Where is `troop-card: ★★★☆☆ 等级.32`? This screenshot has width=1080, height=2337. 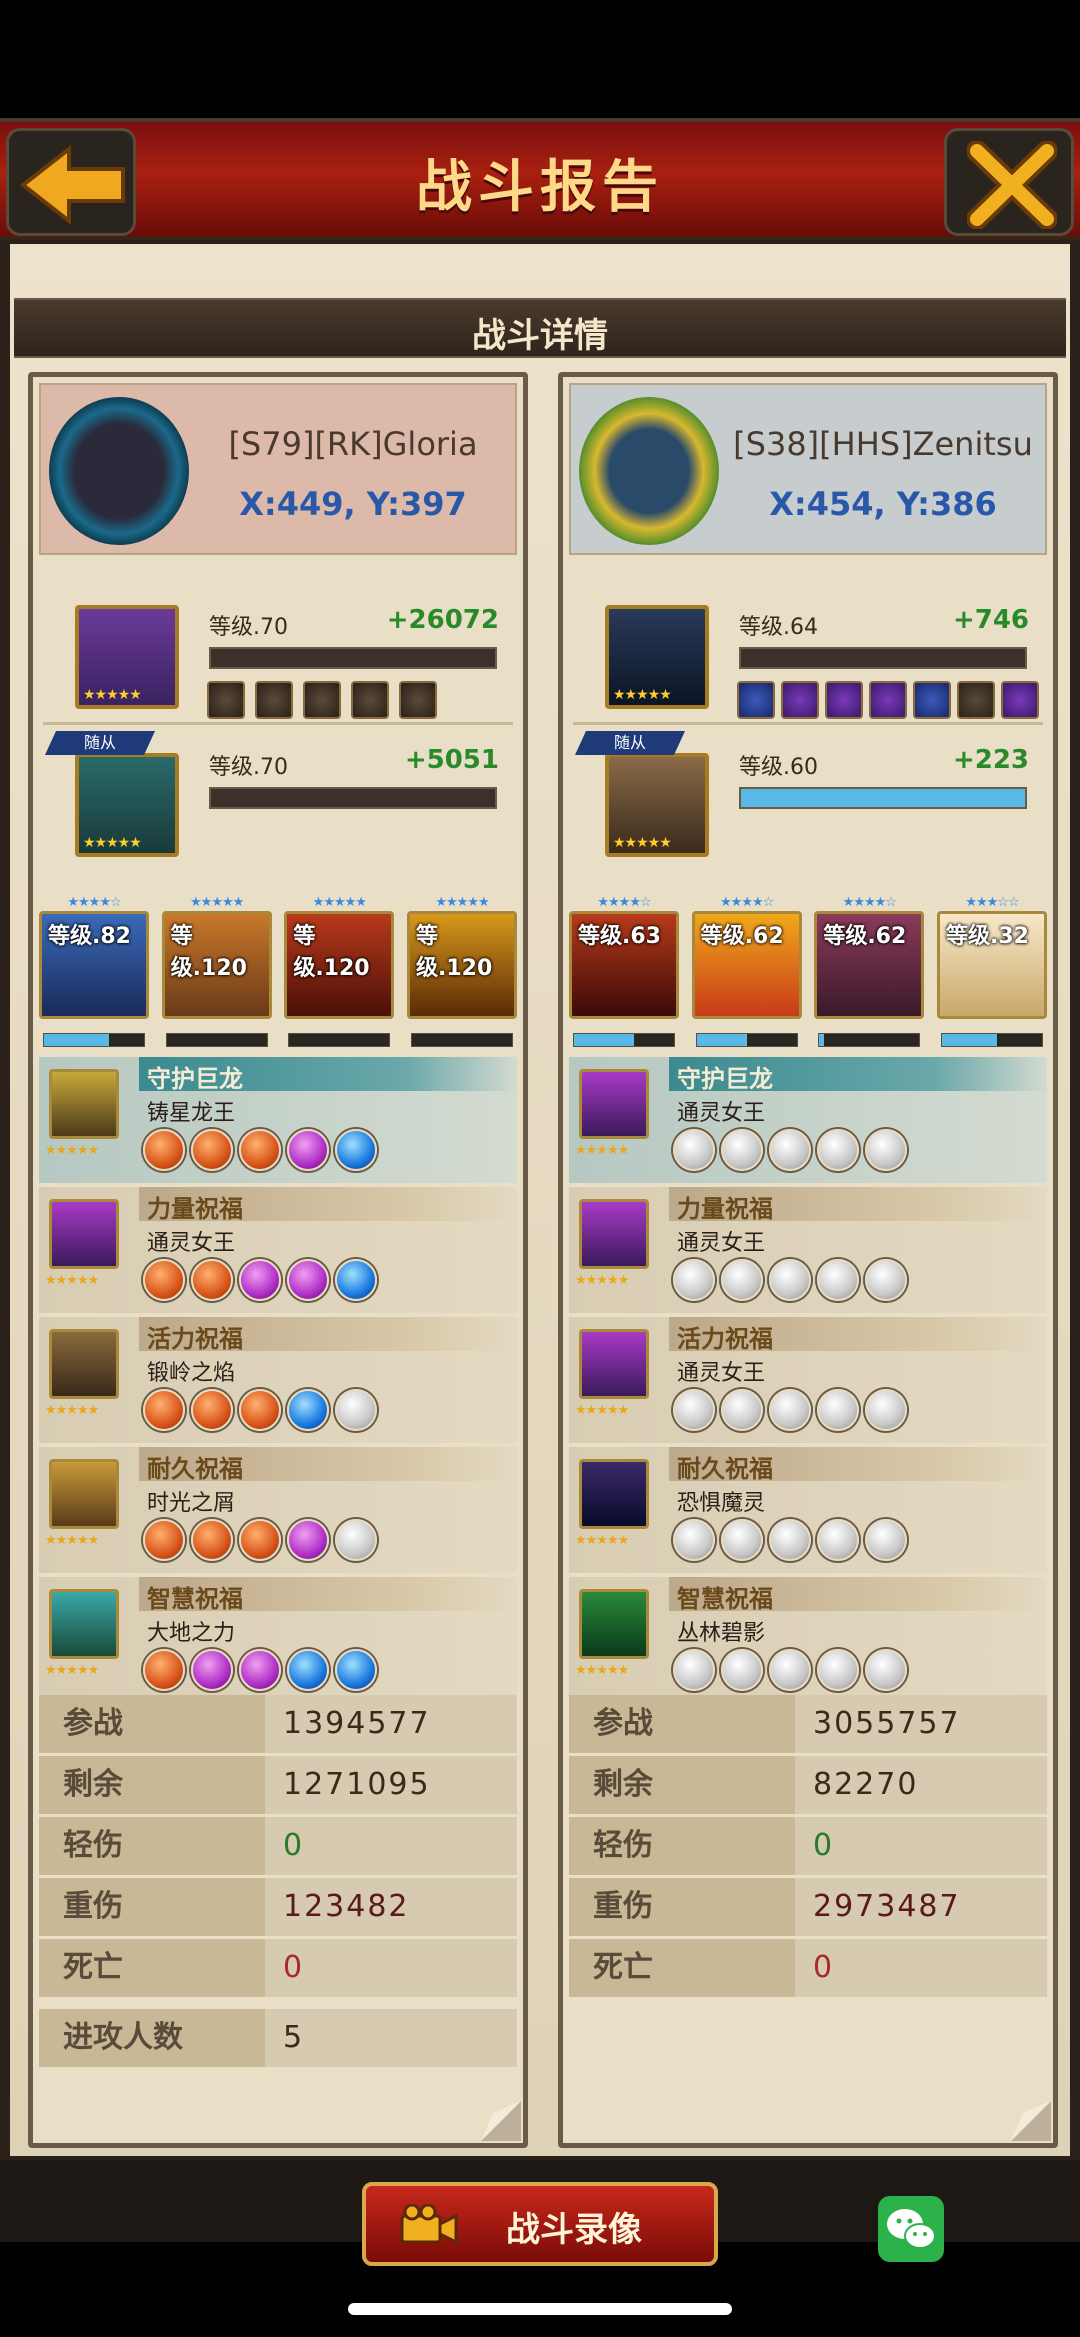 troop-card: ★★★☆☆ 等级.32 is located at coordinates (991, 971).